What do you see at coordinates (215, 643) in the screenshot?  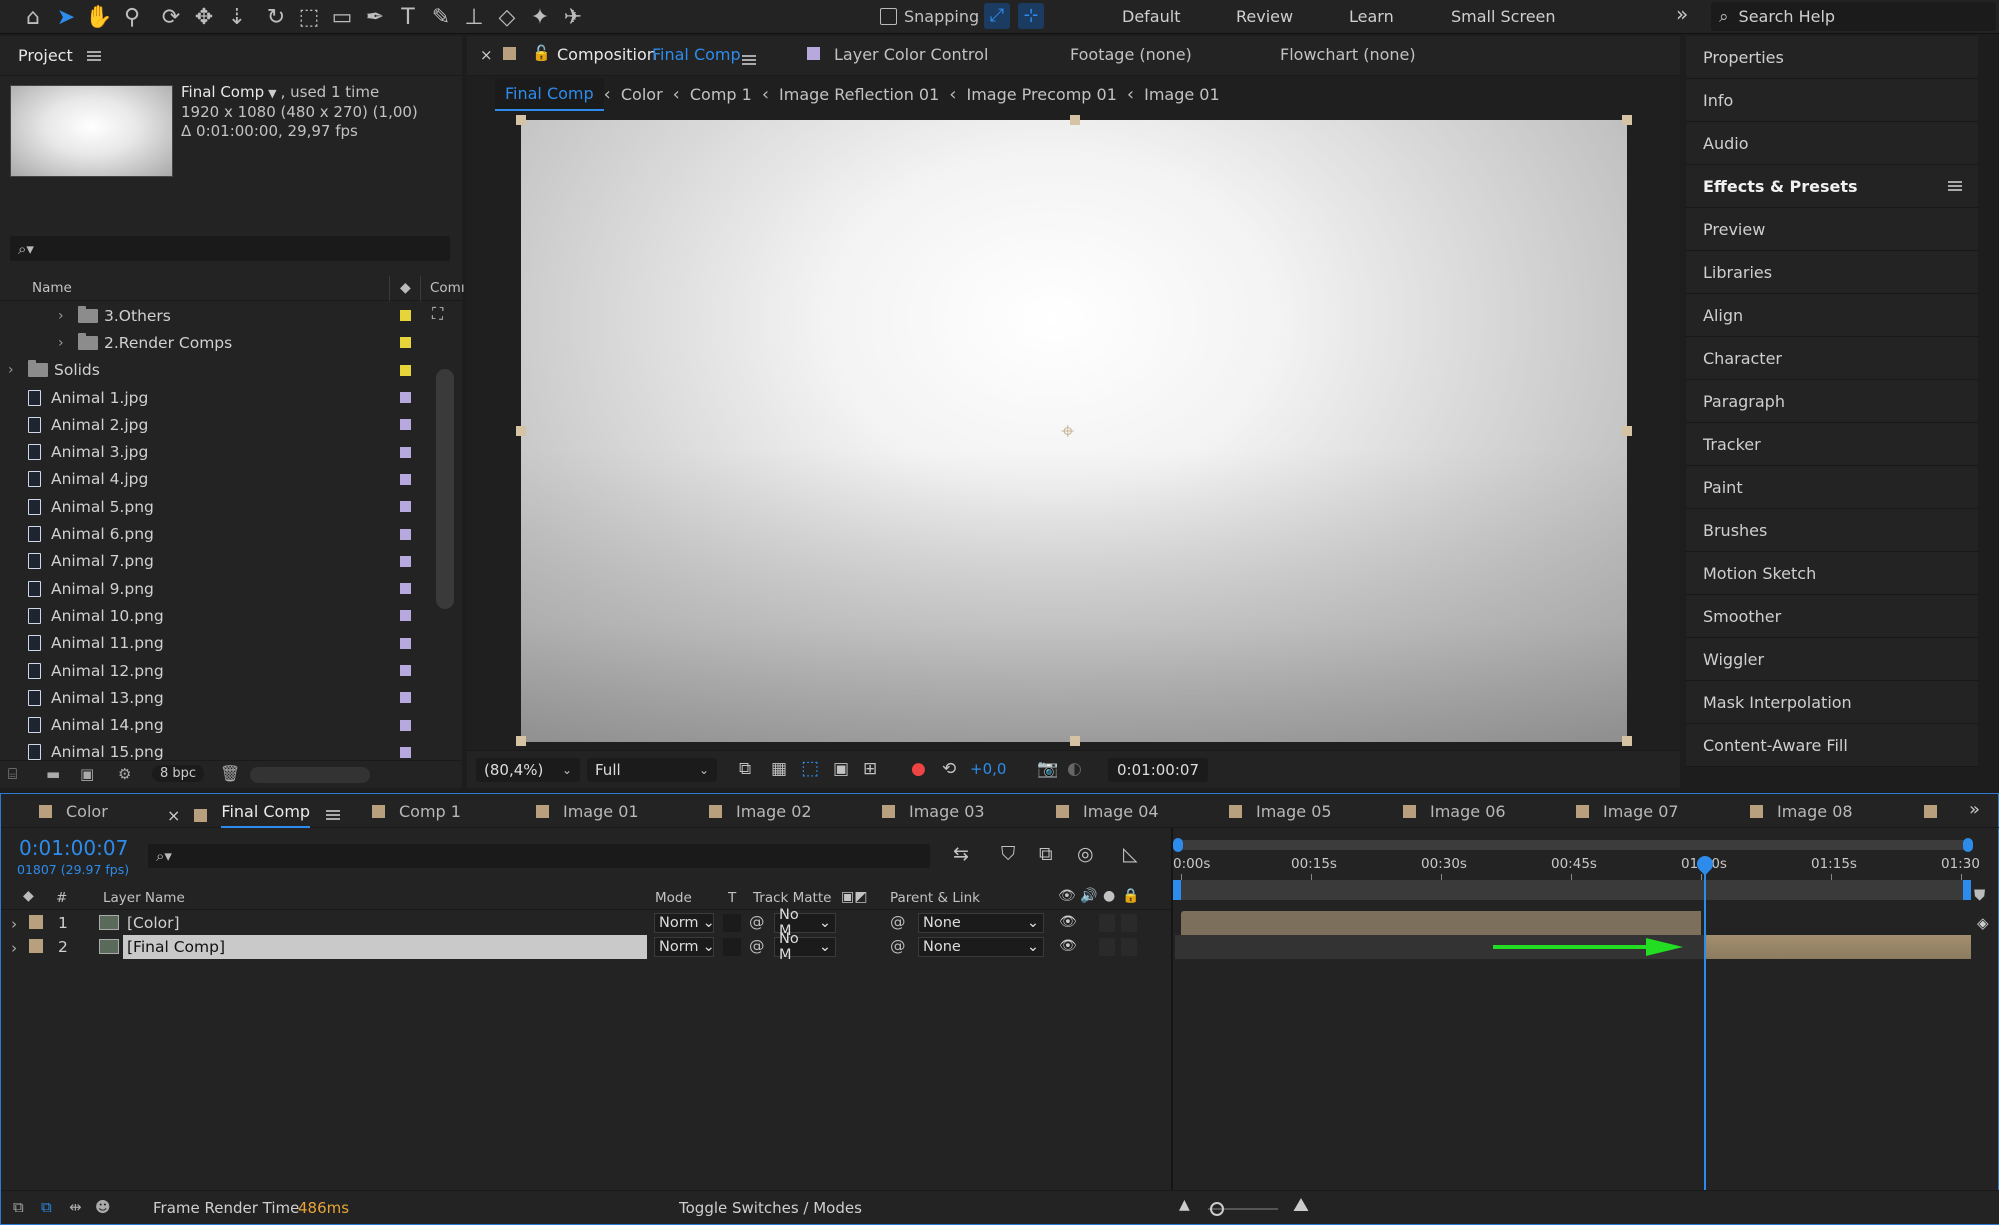 I see `project-item: Animal 11.png` at bounding box center [215, 643].